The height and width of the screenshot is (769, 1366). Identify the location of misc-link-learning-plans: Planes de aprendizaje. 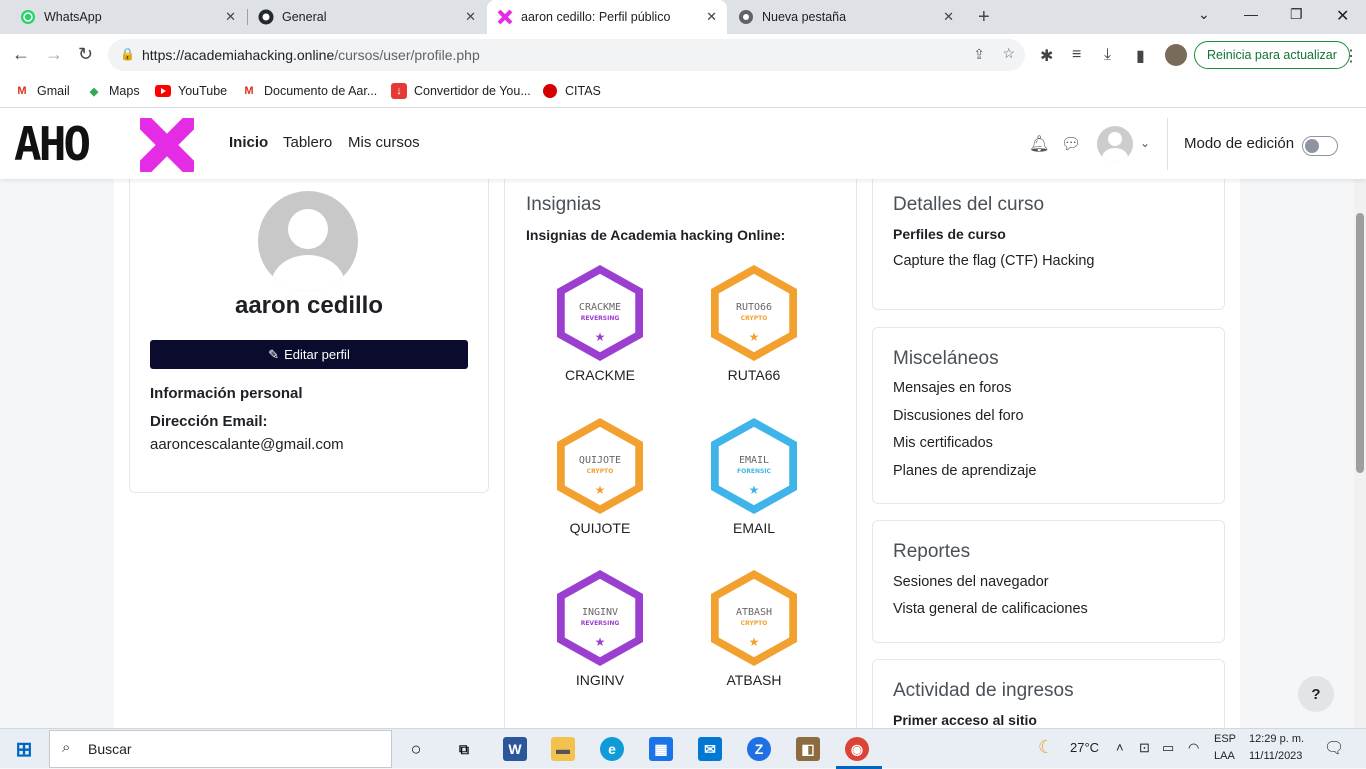
(965, 471).